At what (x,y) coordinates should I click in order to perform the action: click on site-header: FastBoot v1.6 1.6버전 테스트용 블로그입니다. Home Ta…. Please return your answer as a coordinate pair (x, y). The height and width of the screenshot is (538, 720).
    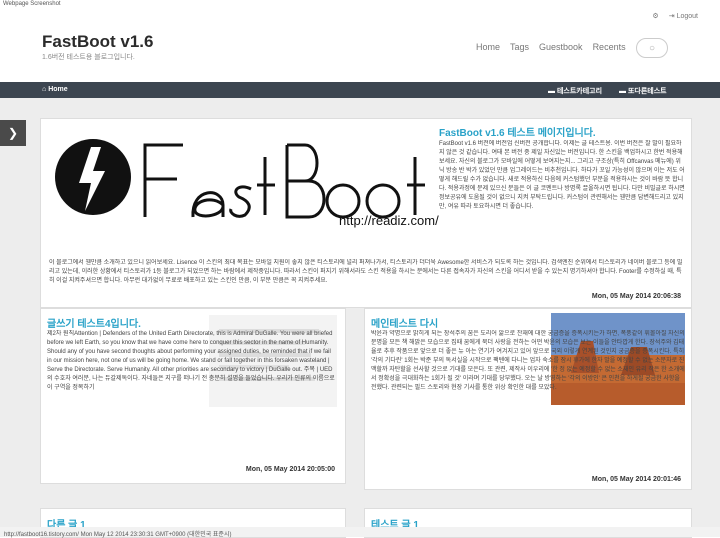
    Looking at the image, I should click on (360, 51).